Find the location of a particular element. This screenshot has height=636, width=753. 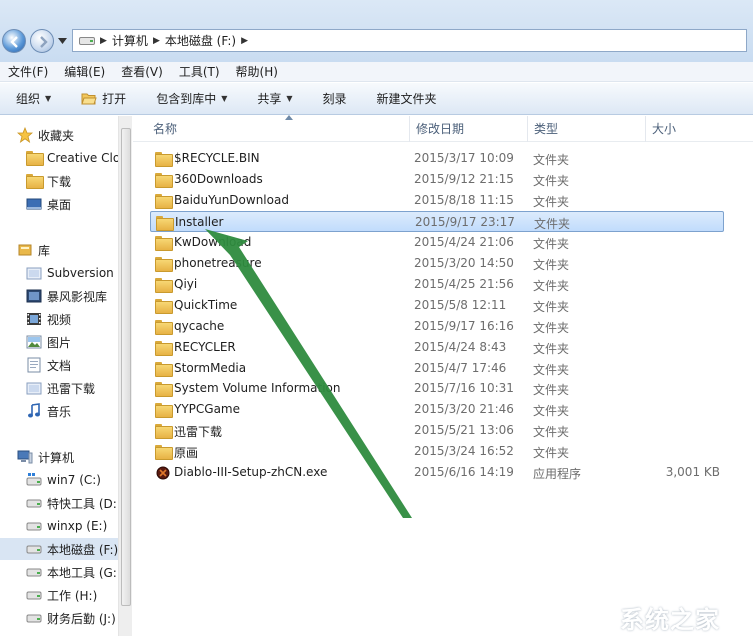

menu-view: 查看(V) is located at coordinates (142, 71).